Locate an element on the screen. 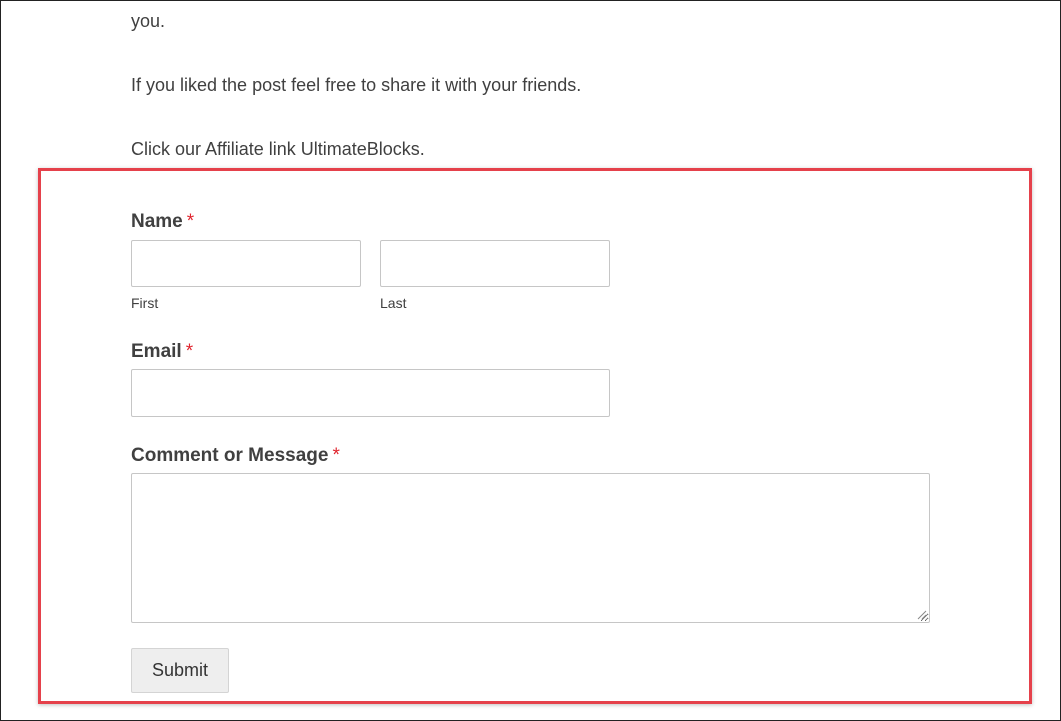 The height and width of the screenshot is (721, 1061). email-input is located at coordinates (370, 393).